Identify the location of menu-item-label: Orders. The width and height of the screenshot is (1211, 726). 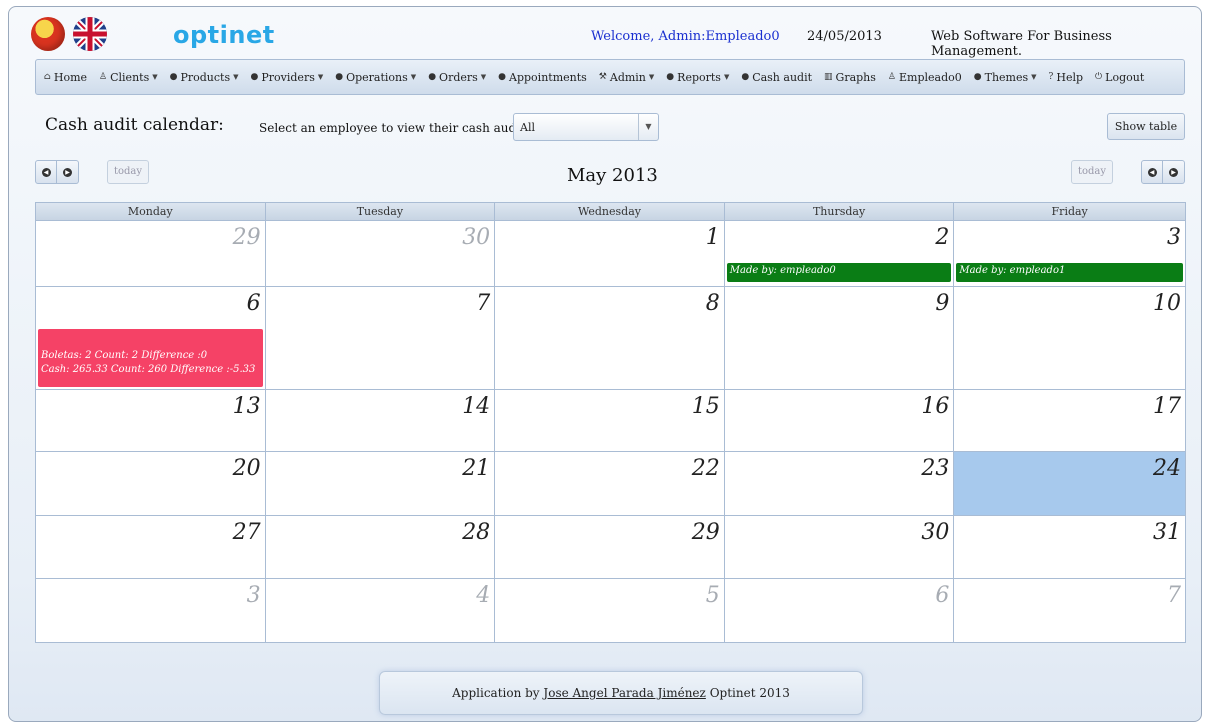
(458, 77).